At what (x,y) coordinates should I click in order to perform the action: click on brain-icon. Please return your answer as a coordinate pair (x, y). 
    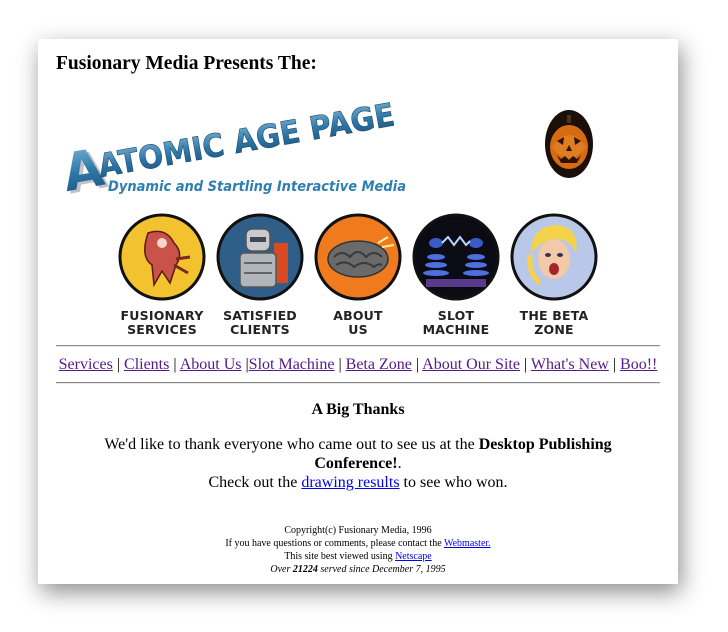
    Looking at the image, I should click on (358, 257).